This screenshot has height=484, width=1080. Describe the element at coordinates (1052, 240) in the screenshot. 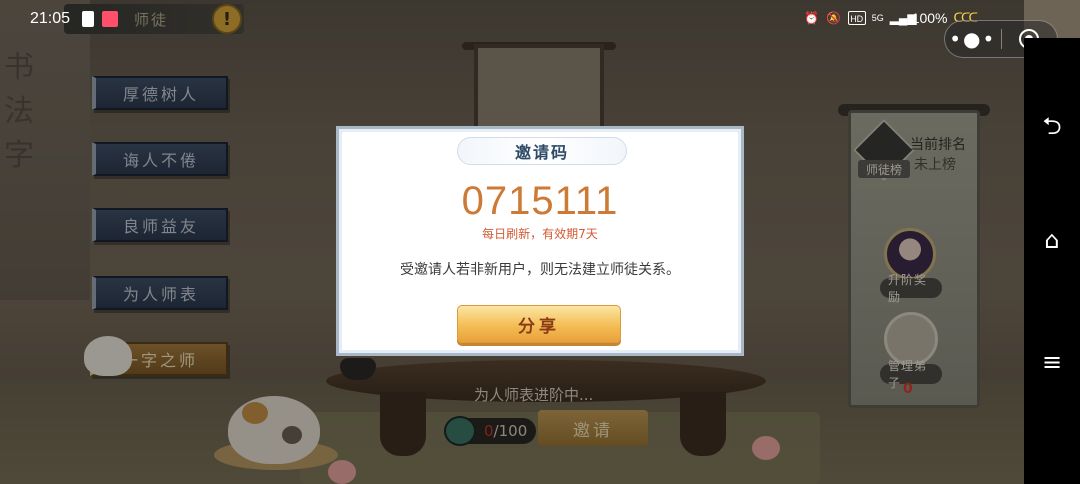

I see `home-icon: ⌂` at that location.